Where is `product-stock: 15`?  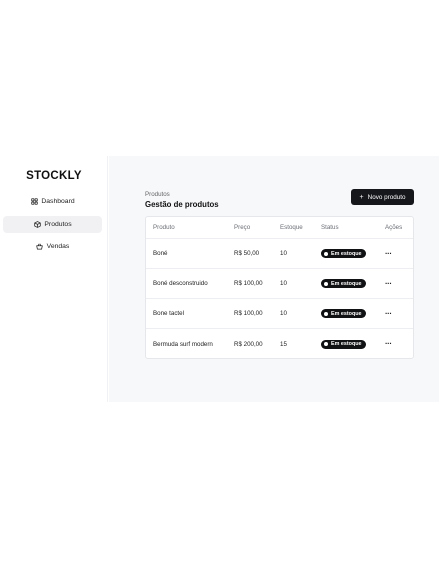
product-stock: 15 is located at coordinates (283, 344).